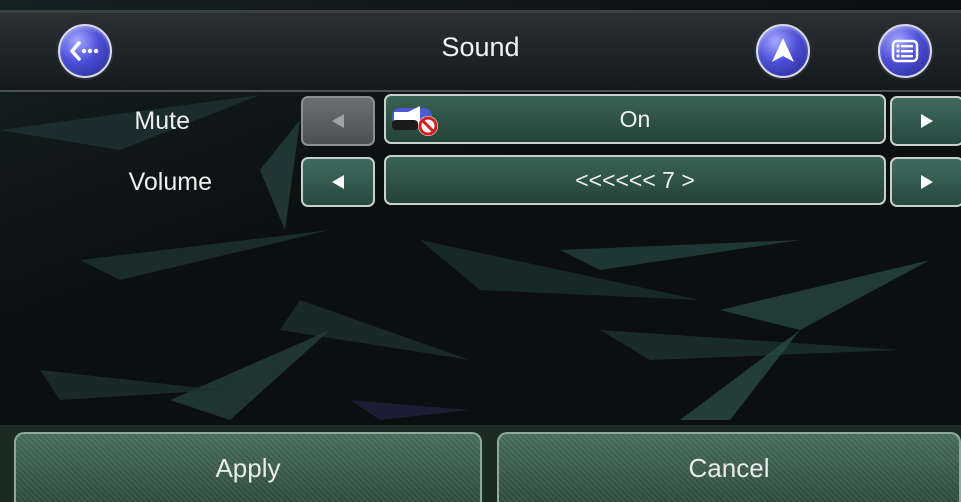 This screenshot has width=961, height=502. I want to click on volume-next-button, so click(925, 182).